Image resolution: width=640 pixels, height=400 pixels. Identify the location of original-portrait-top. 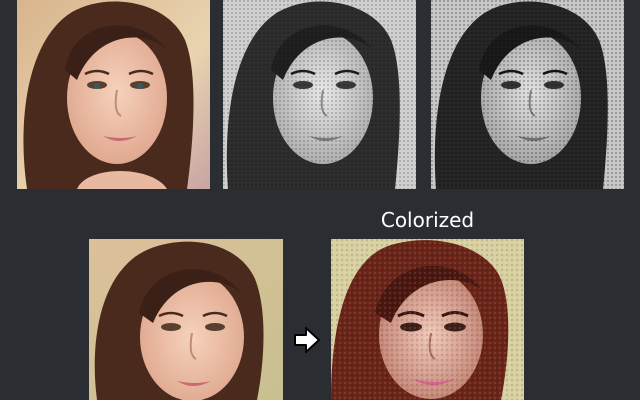
(113, 94).